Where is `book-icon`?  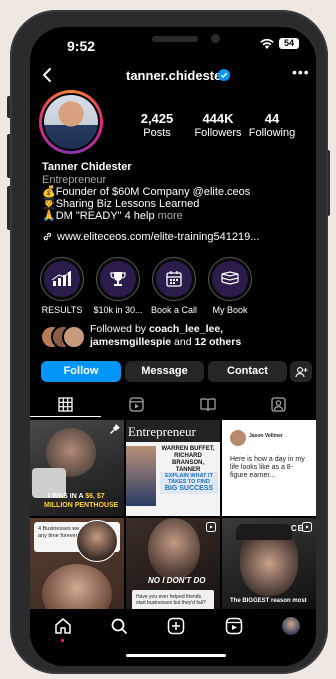 book-icon is located at coordinates (230, 278).